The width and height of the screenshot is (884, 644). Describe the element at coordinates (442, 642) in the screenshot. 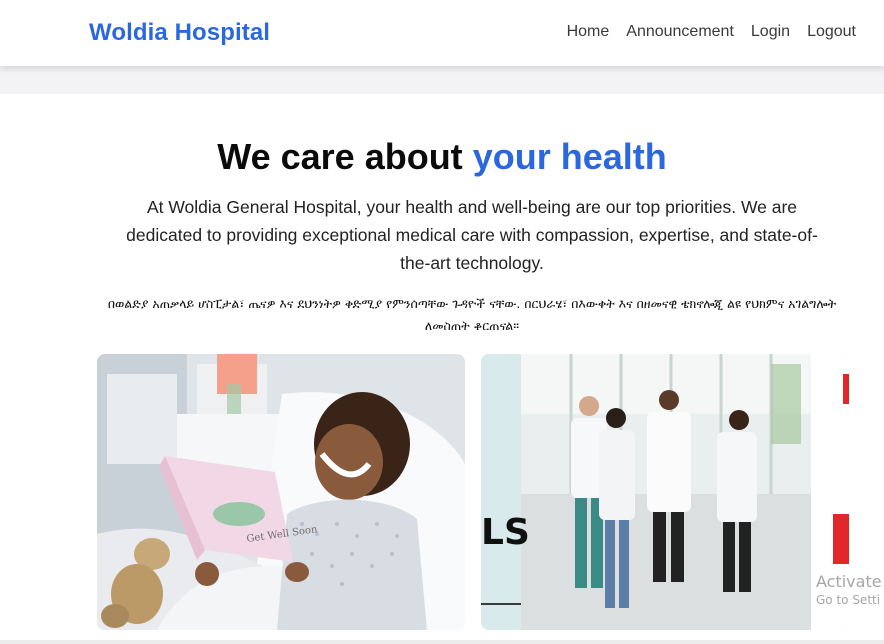

I see `bottom-divider` at that location.